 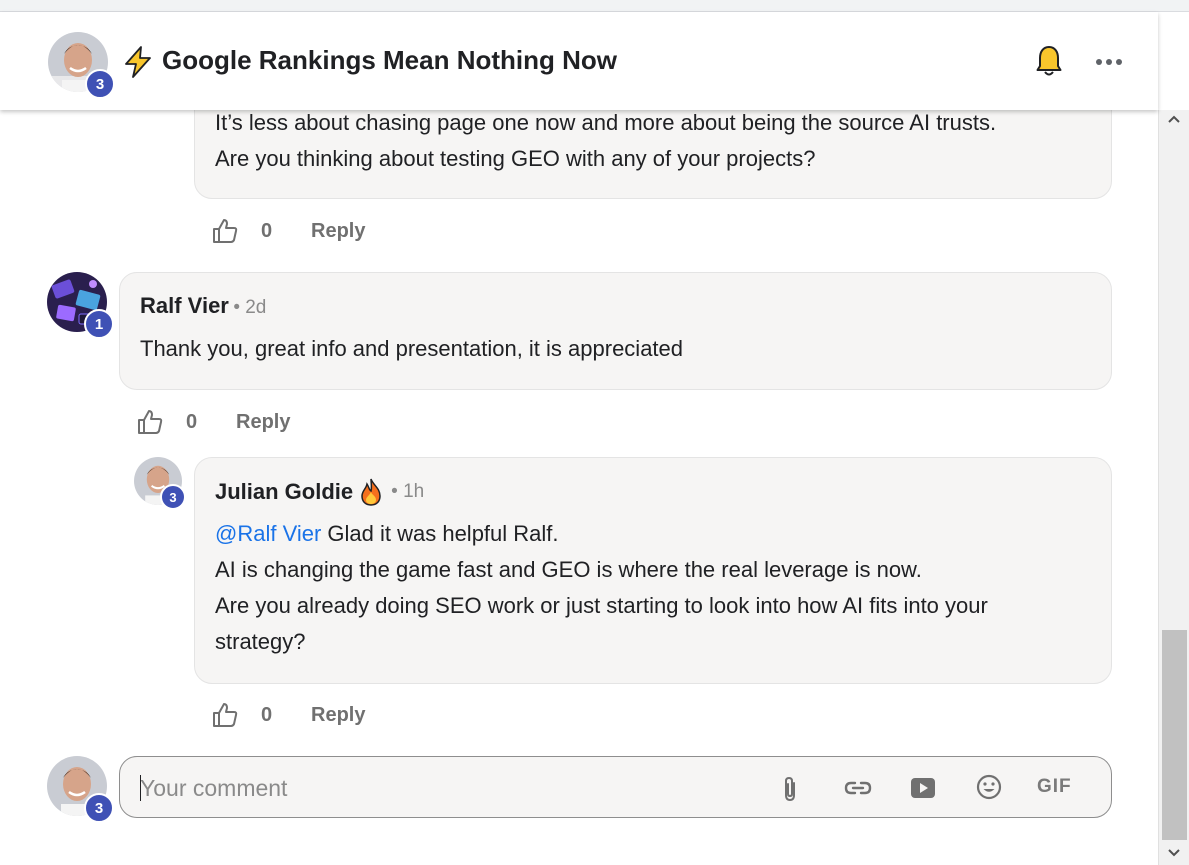 What do you see at coordinates (140, 788) in the screenshot?
I see `text-caret` at bounding box center [140, 788].